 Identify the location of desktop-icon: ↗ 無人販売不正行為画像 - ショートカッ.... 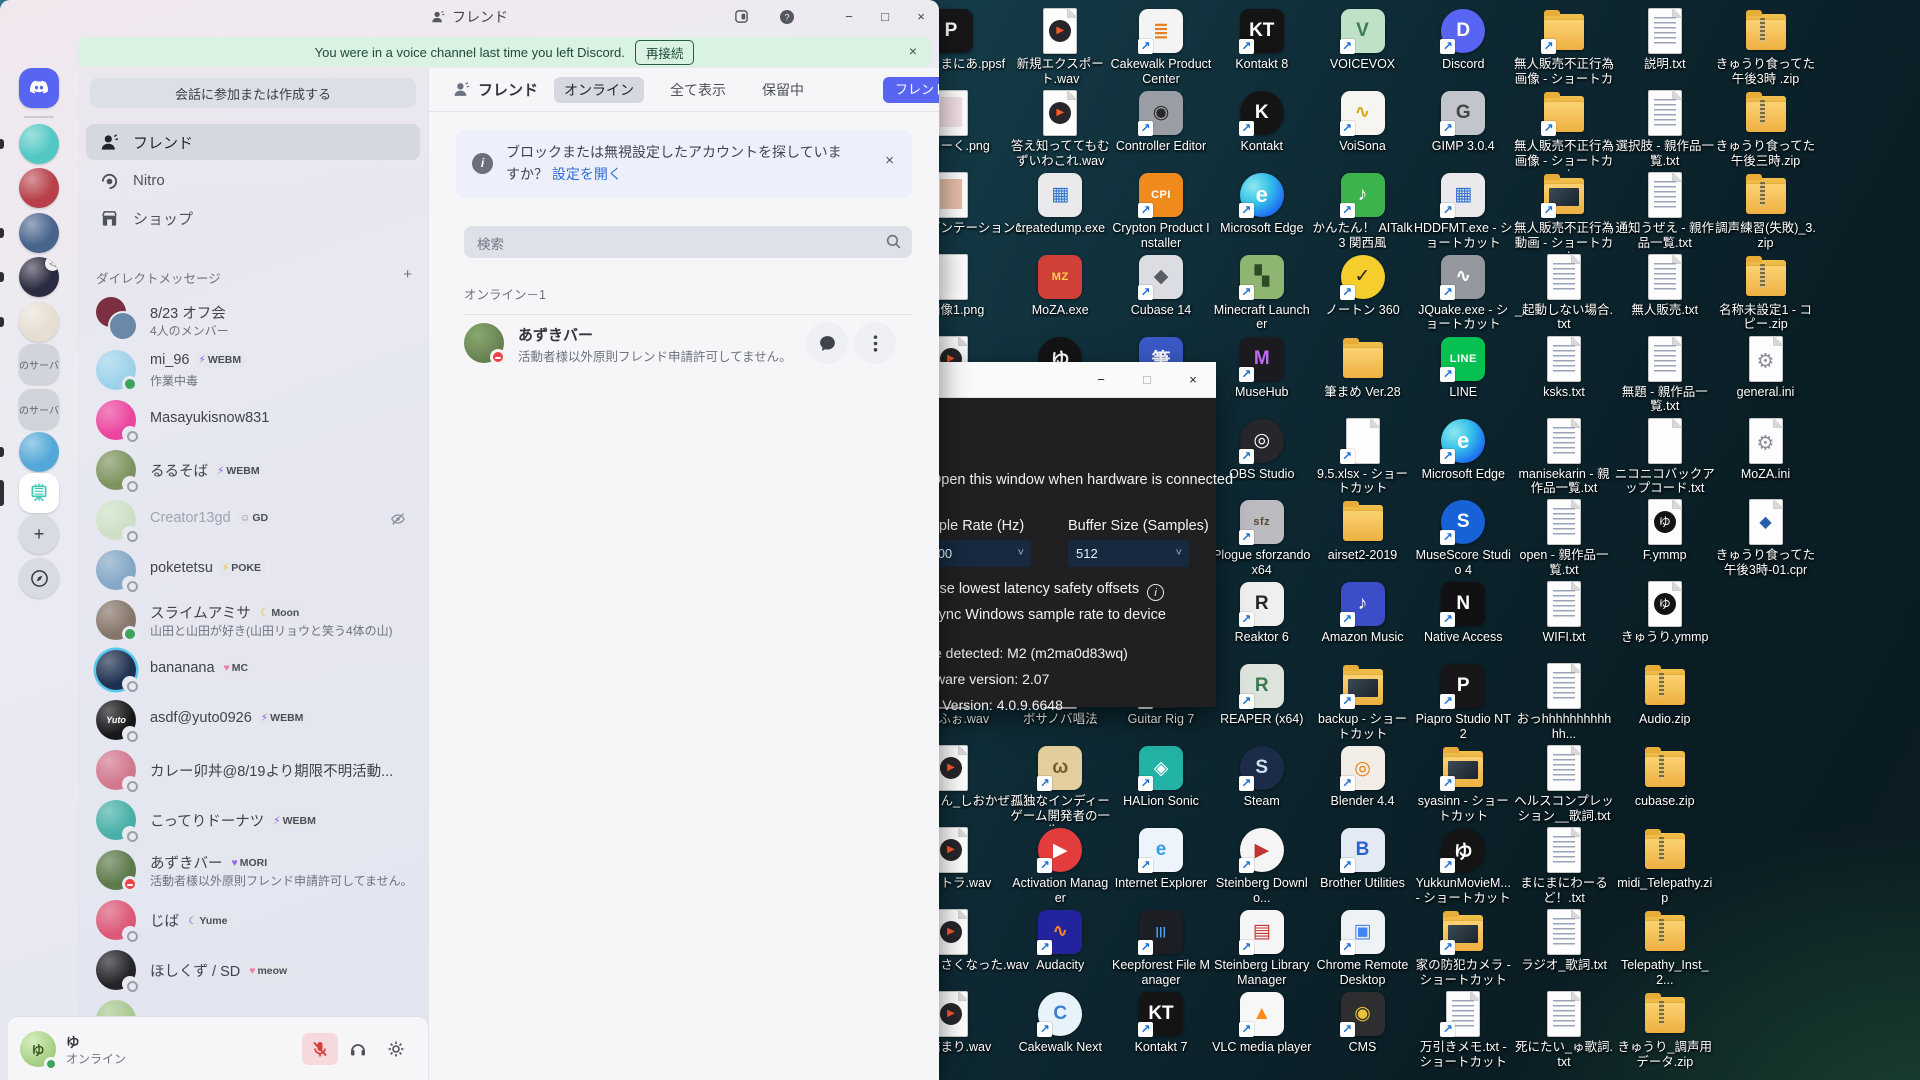
(1564, 48).